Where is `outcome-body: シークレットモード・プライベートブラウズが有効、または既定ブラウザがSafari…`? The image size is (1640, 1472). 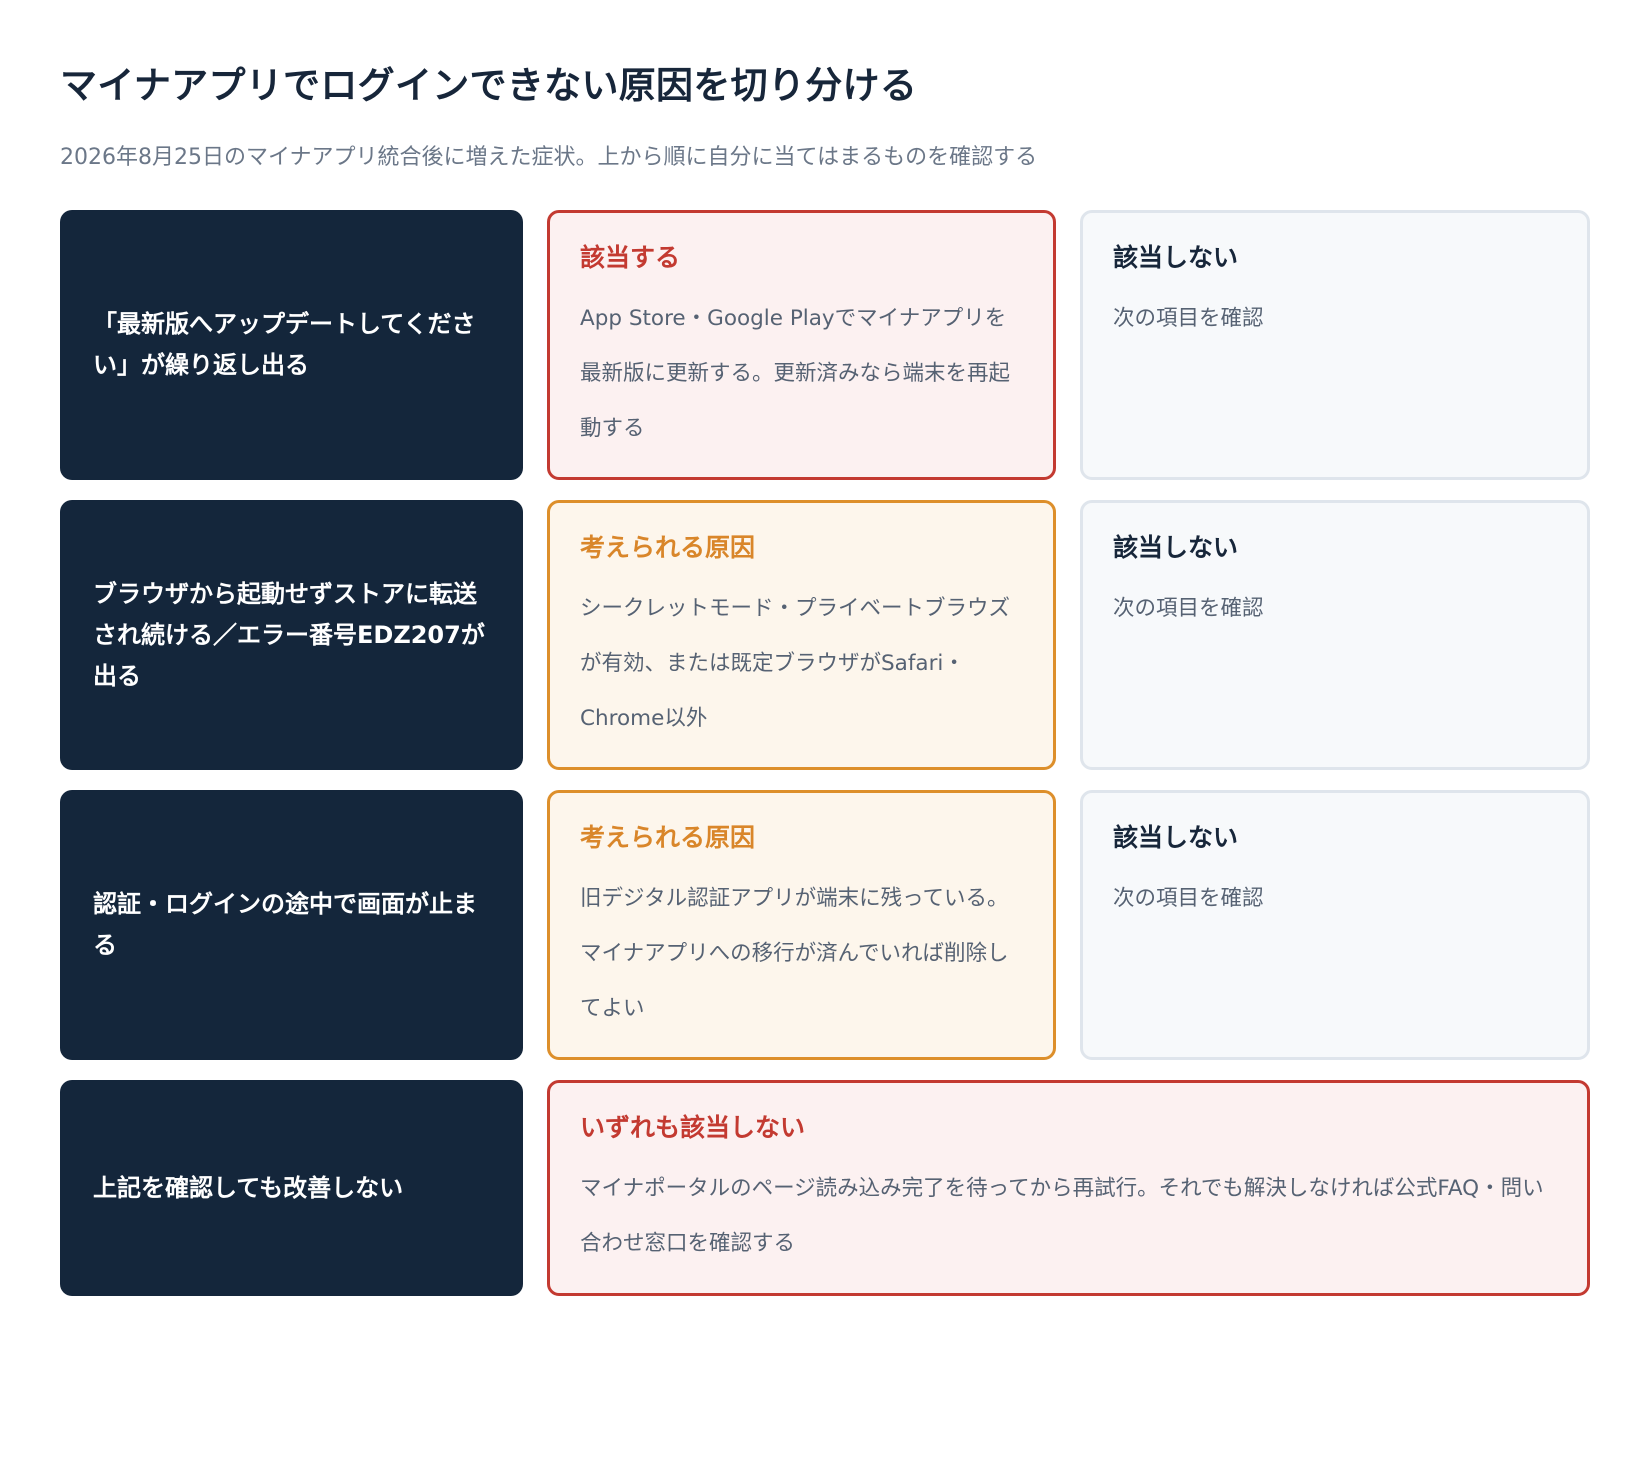
outcome-body: シークレットモード・プライベートブラウズが有効、または既定ブラウザがSafari… is located at coordinates (795, 663).